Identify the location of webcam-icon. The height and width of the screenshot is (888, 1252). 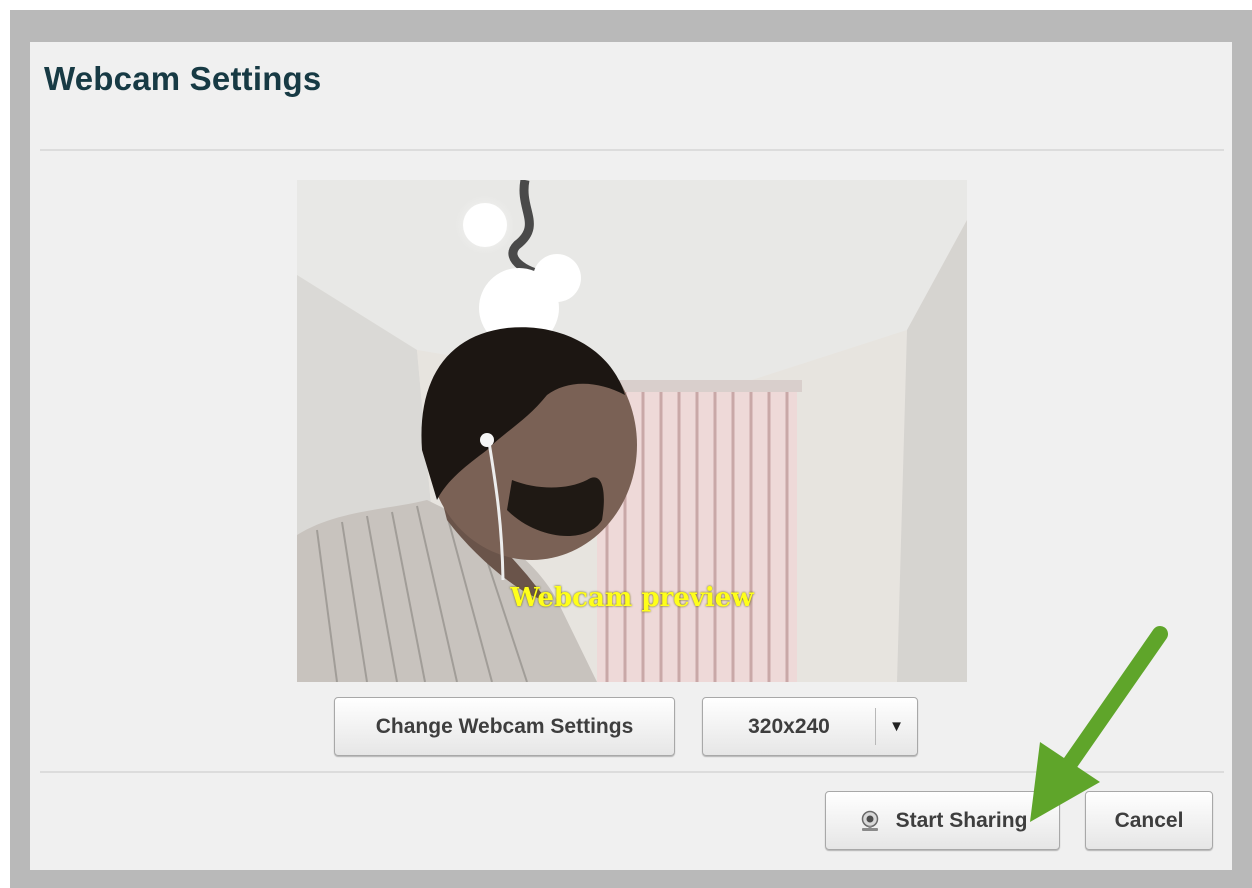
(870, 821).